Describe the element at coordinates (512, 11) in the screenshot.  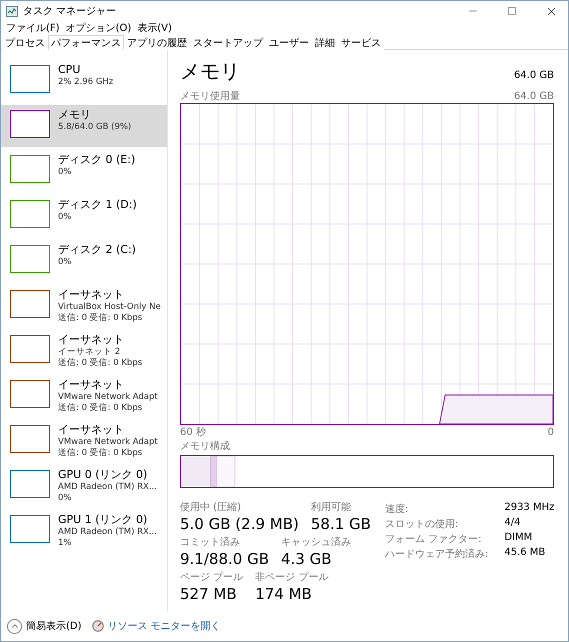
I see `maximize-icon` at that location.